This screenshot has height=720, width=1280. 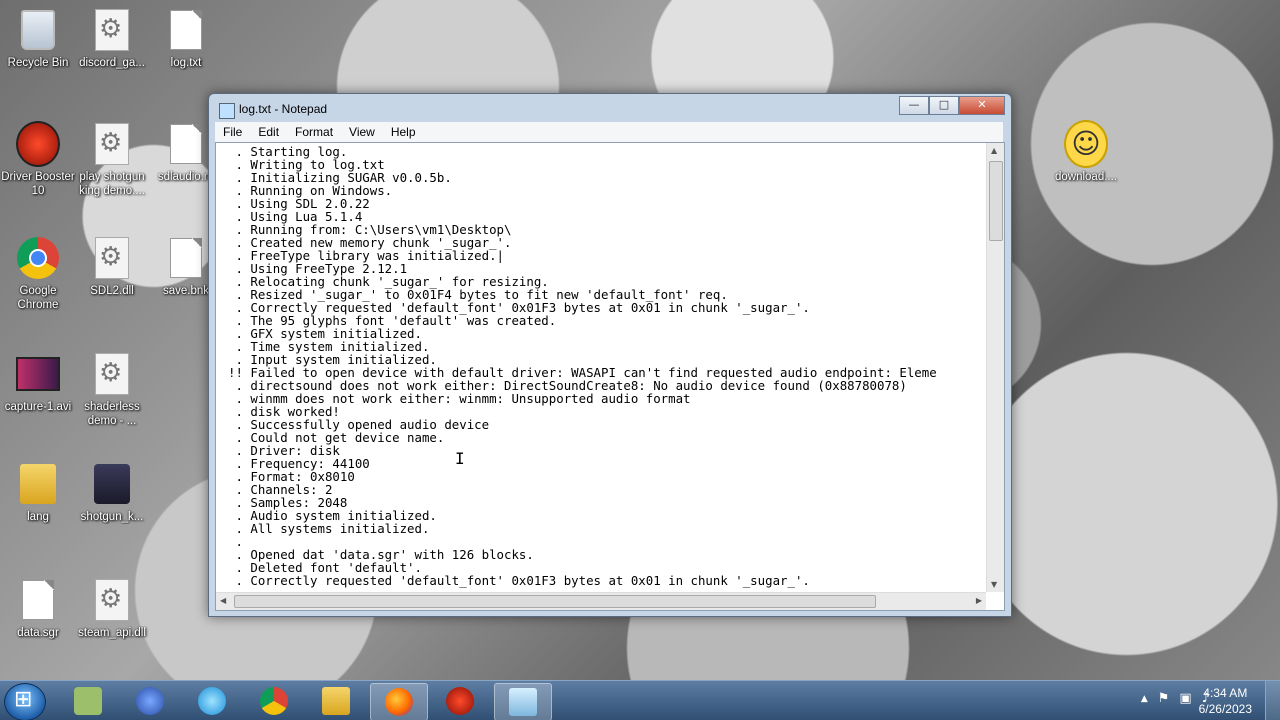 I want to click on desktop-icon-steam-api-dll: steam_api.dll, so click(x=112, y=609).